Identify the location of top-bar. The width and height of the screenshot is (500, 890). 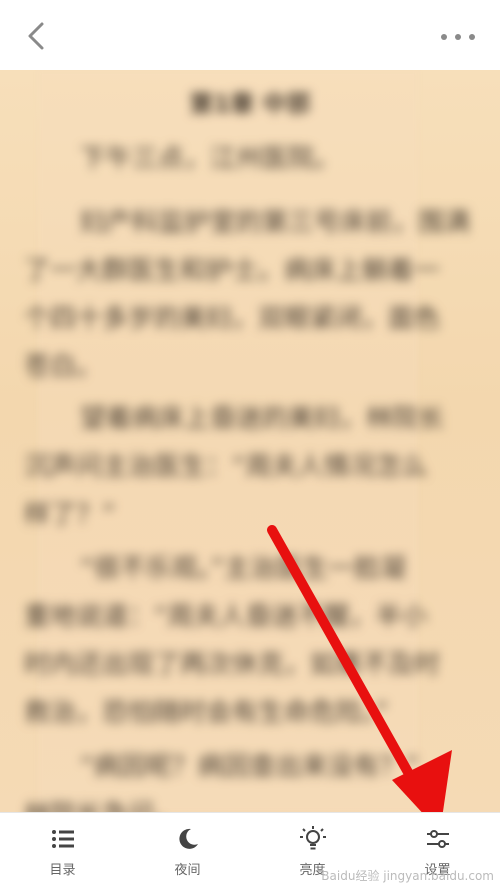
(250, 35).